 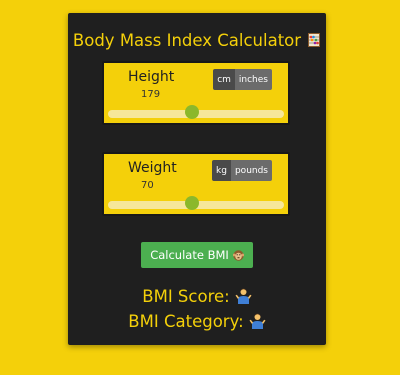 I want to click on calculate-bmi-button: Calculate BMI, so click(x=197, y=255).